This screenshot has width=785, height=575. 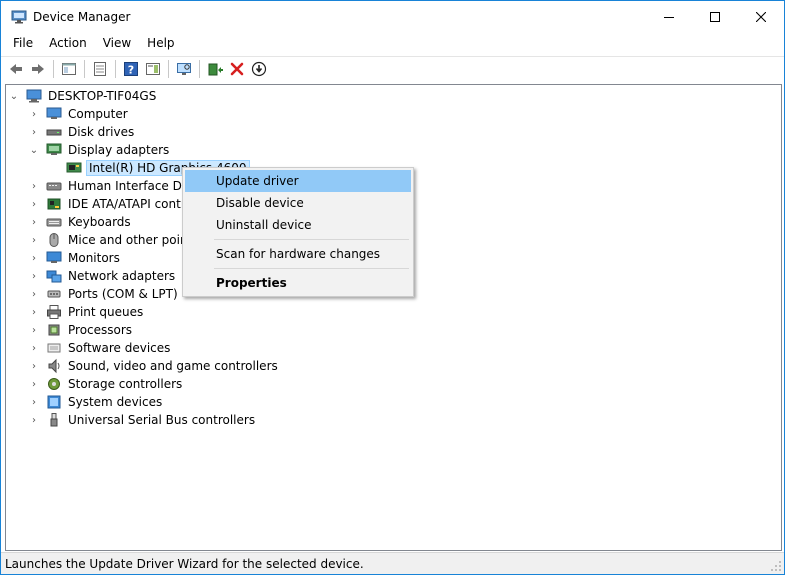 What do you see at coordinates (237, 69) in the screenshot?
I see `uninstall-button` at bounding box center [237, 69].